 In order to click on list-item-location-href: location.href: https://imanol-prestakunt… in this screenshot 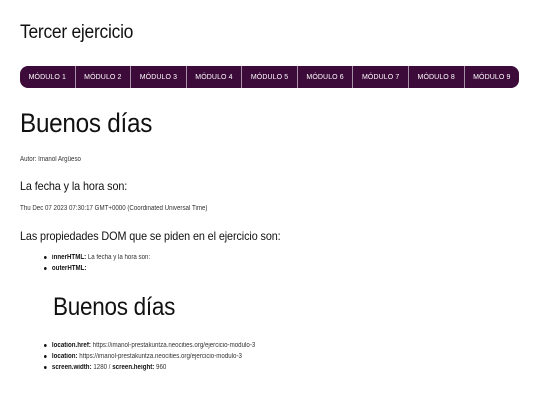, I will do `click(149, 345)`.